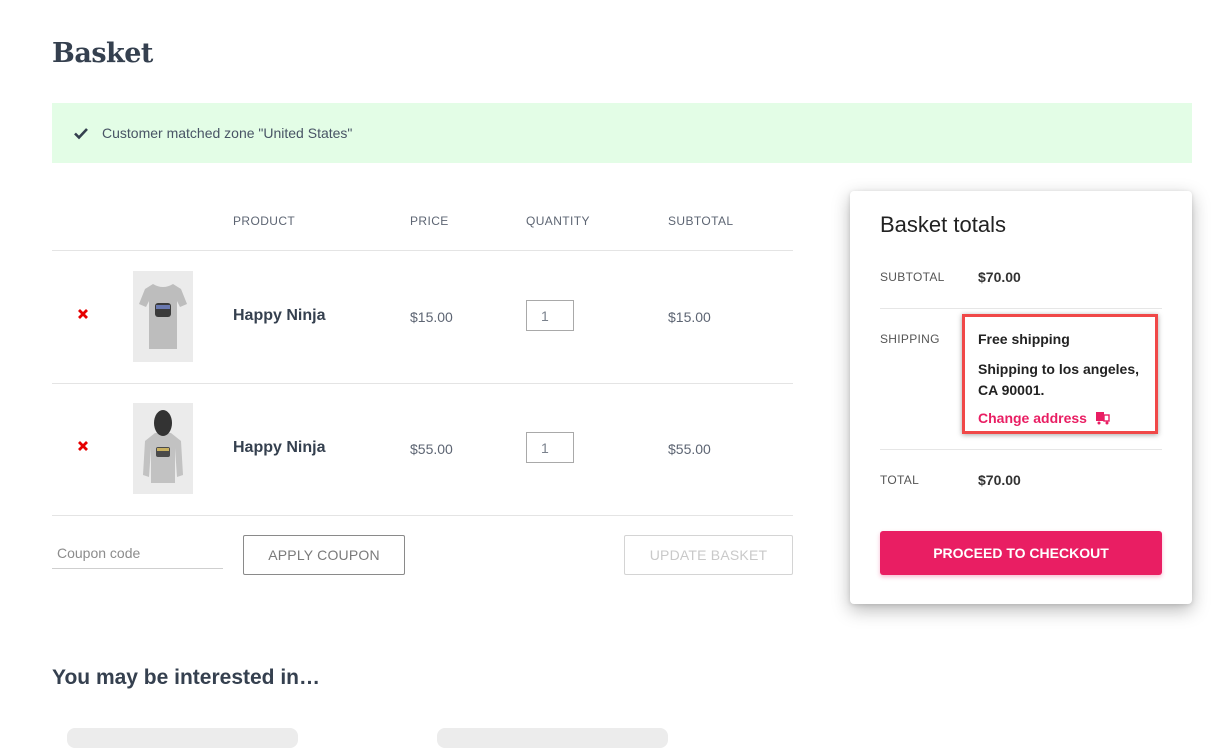  What do you see at coordinates (1102, 418) in the screenshot?
I see `truck-icon` at bounding box center [1102, 418].